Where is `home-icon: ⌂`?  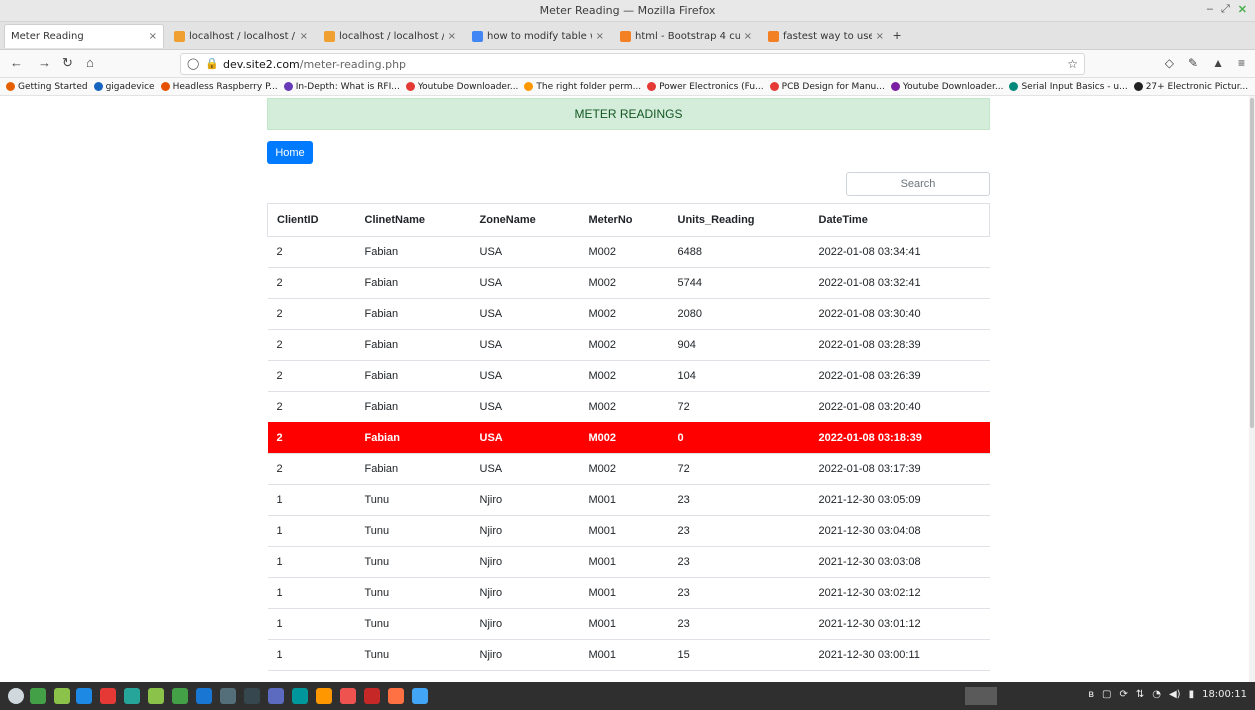
home-icon: ⌂ is located at coordinates (90, 62).